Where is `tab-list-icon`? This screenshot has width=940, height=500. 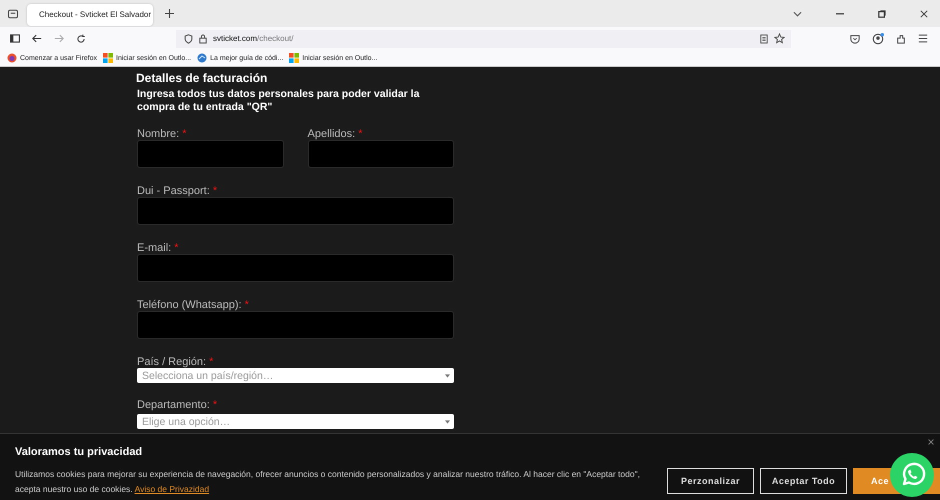
tab-list-icon is located at coordinates (13, 14).